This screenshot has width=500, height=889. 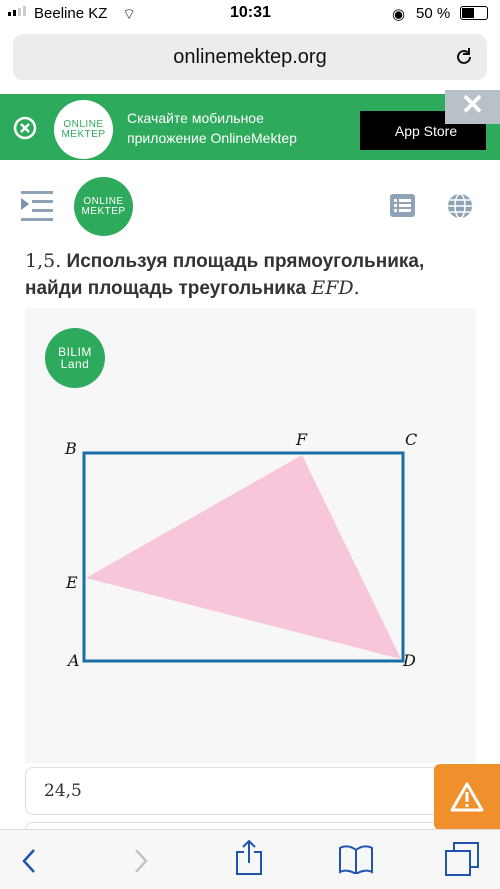 What do you see at coordinates (464, 57) in the screenshot?
I see `reload-icon` at bounding box center [464, 57].